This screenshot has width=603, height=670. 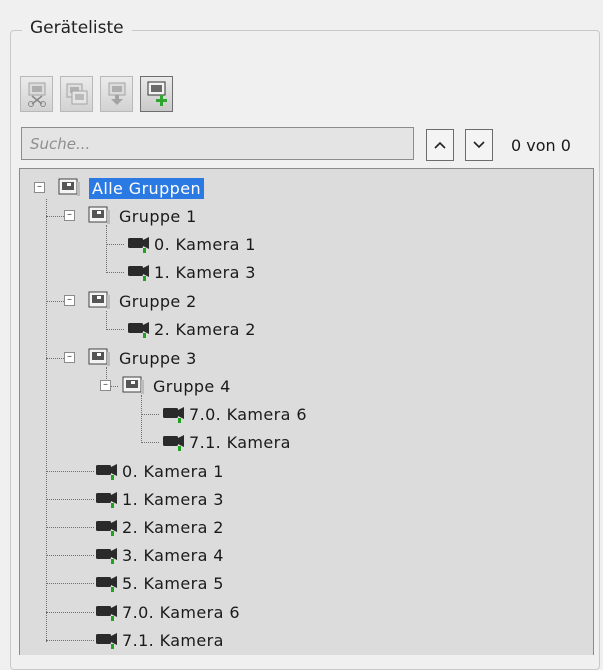 What do you see at coordinates (541, 145) in the screenshot?
I see `match-count: 0 von 0` at bounding box center [541, 145].